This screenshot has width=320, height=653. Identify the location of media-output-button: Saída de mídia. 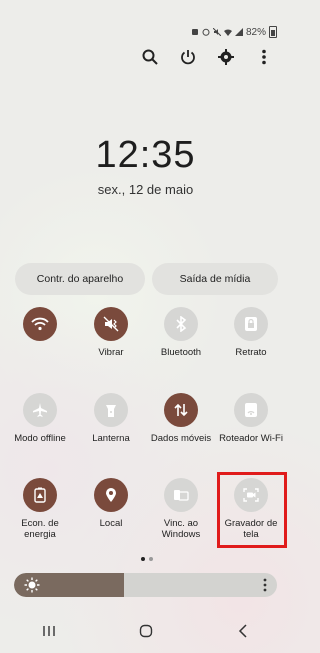
(215, 279).